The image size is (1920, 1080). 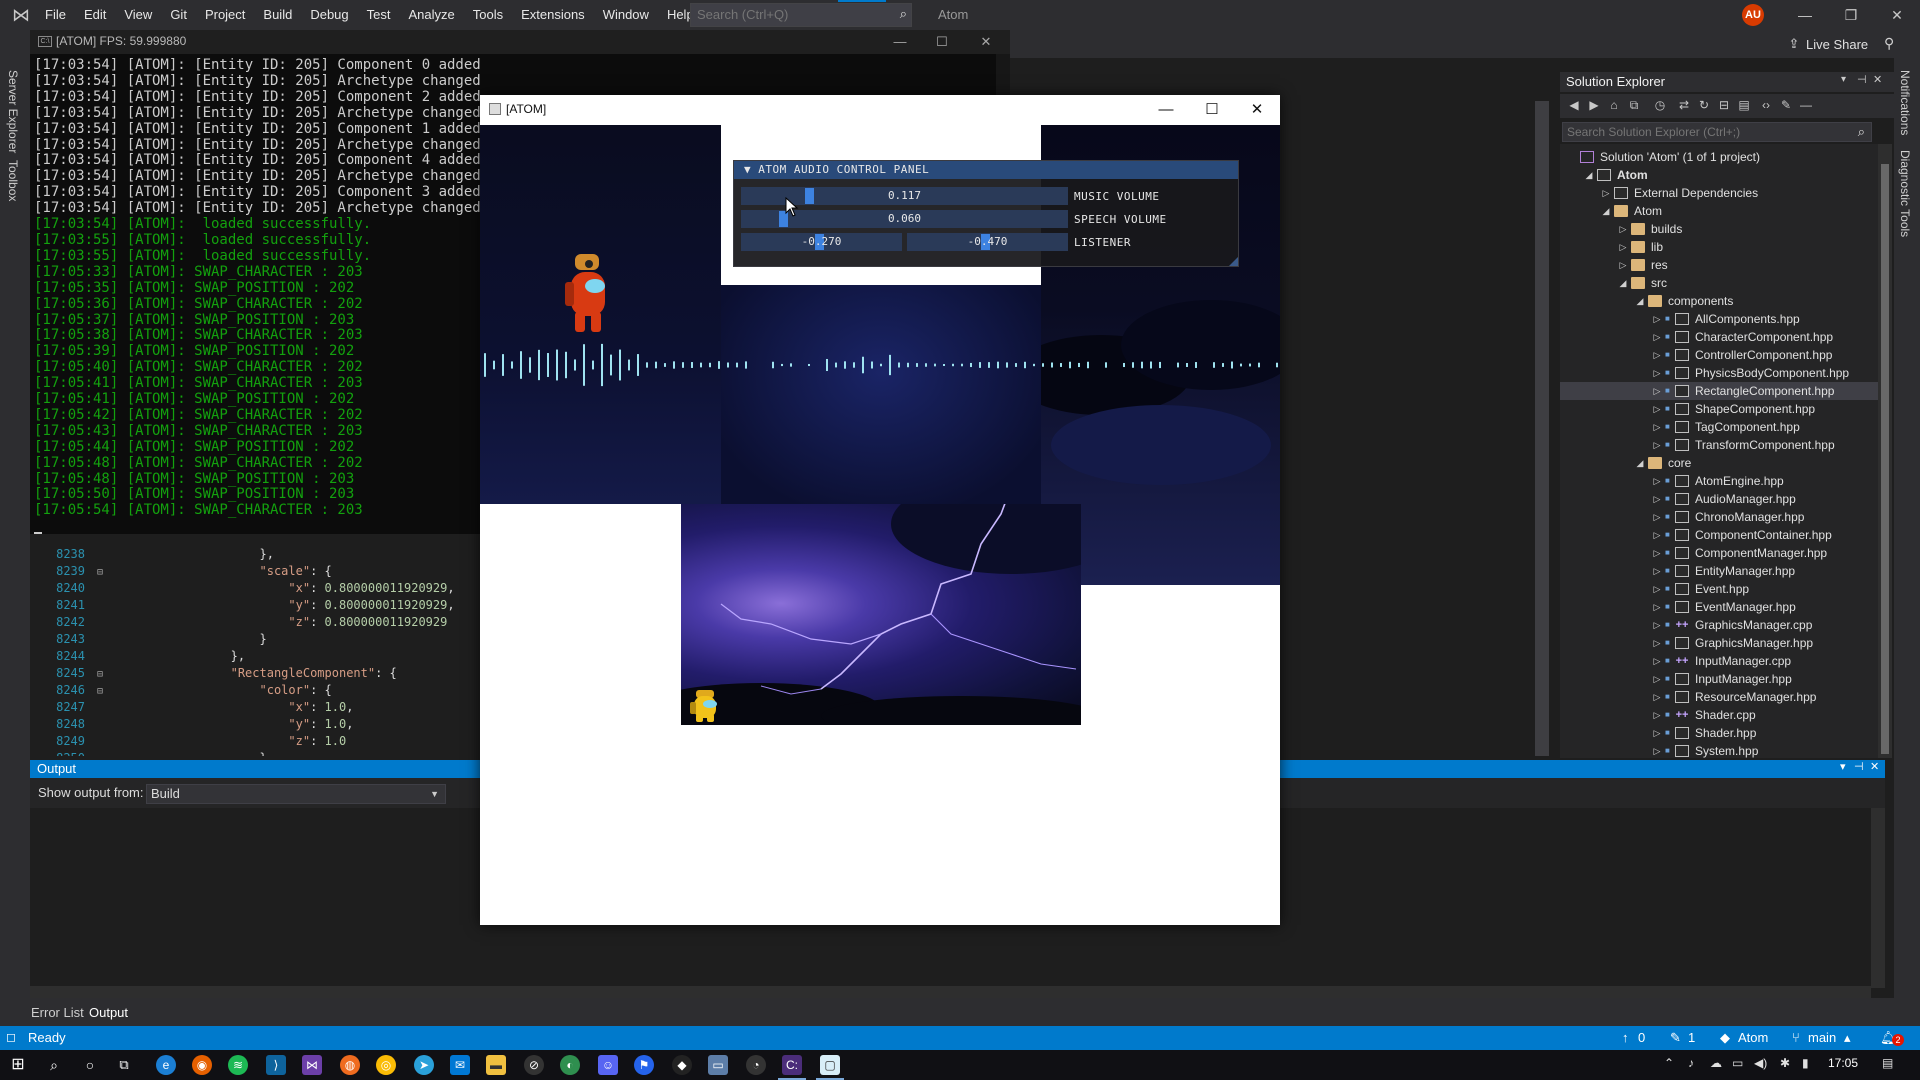 I want to click on menu-git: Git, so click(x=178, y=15).